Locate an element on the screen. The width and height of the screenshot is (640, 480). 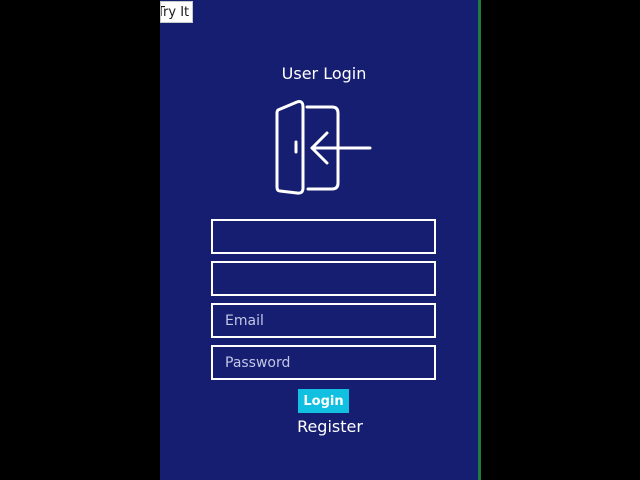
try-it-button: Try It is located at coordinates (176, 12).